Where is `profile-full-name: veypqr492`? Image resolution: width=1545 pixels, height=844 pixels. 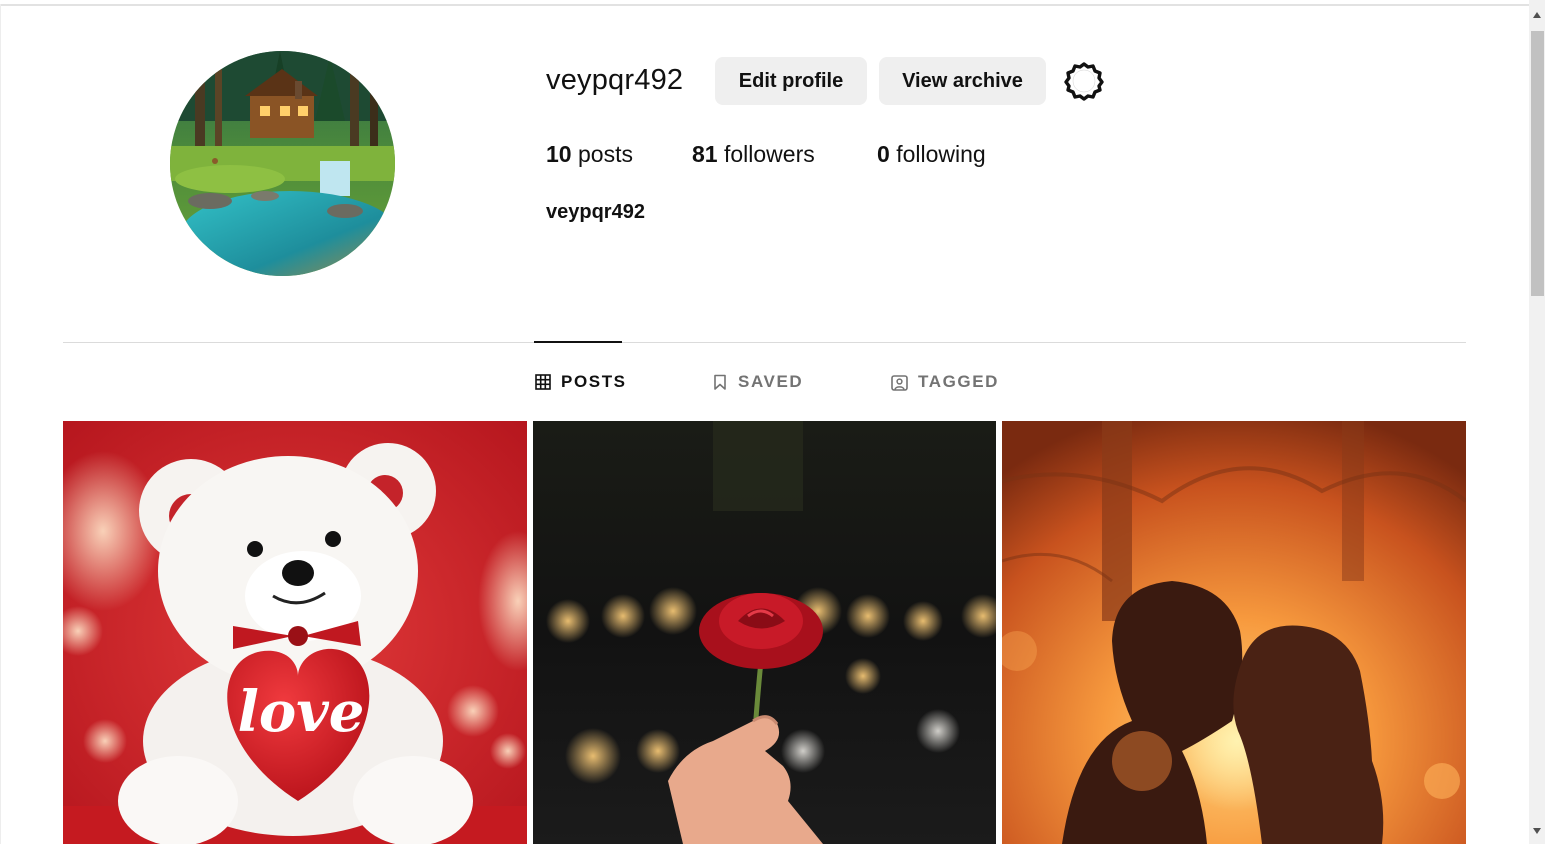 profile-full-name: veypqr492 is located at coordinates (595, 212).